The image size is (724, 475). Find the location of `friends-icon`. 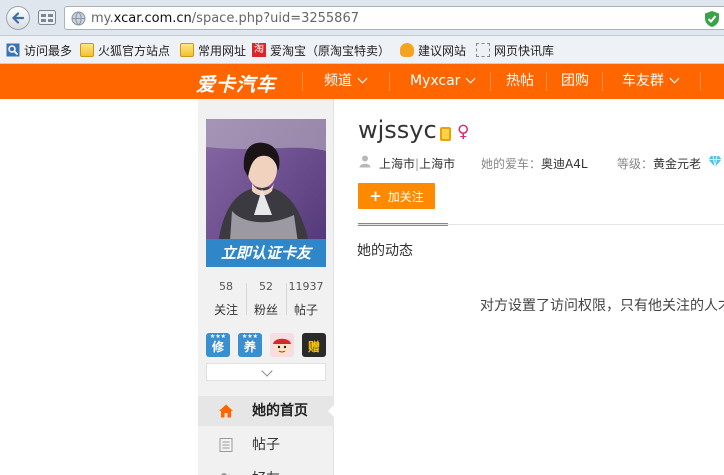

friends-icon is located at coordinates (226, 474).